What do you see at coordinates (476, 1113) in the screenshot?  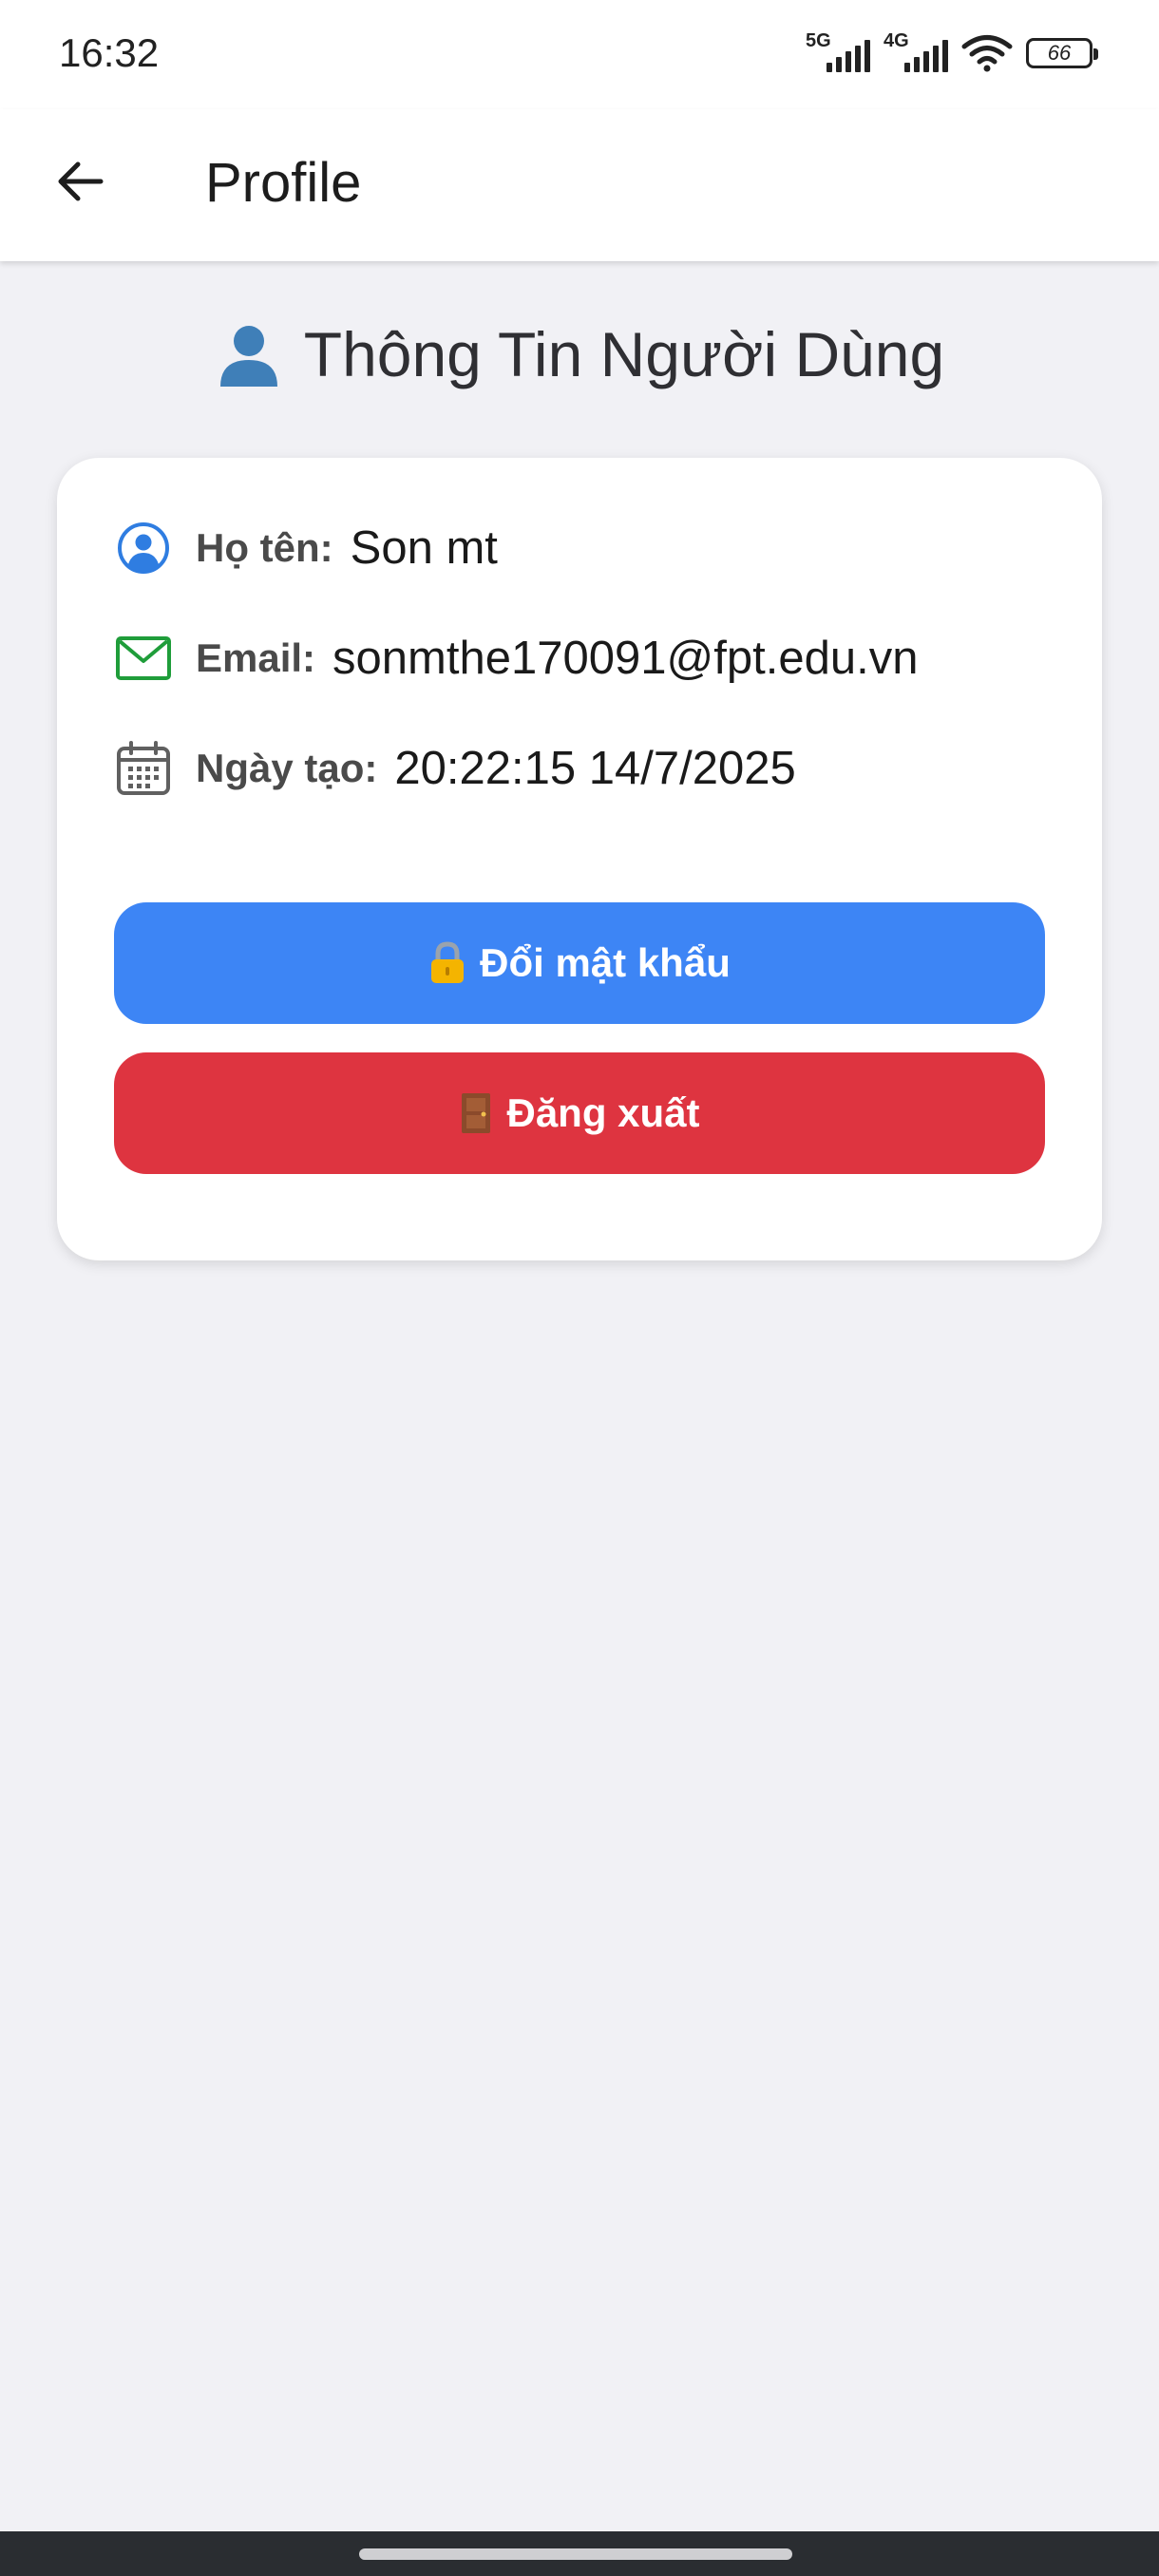 I see `door-icon` at bounding box center [476, 1113].